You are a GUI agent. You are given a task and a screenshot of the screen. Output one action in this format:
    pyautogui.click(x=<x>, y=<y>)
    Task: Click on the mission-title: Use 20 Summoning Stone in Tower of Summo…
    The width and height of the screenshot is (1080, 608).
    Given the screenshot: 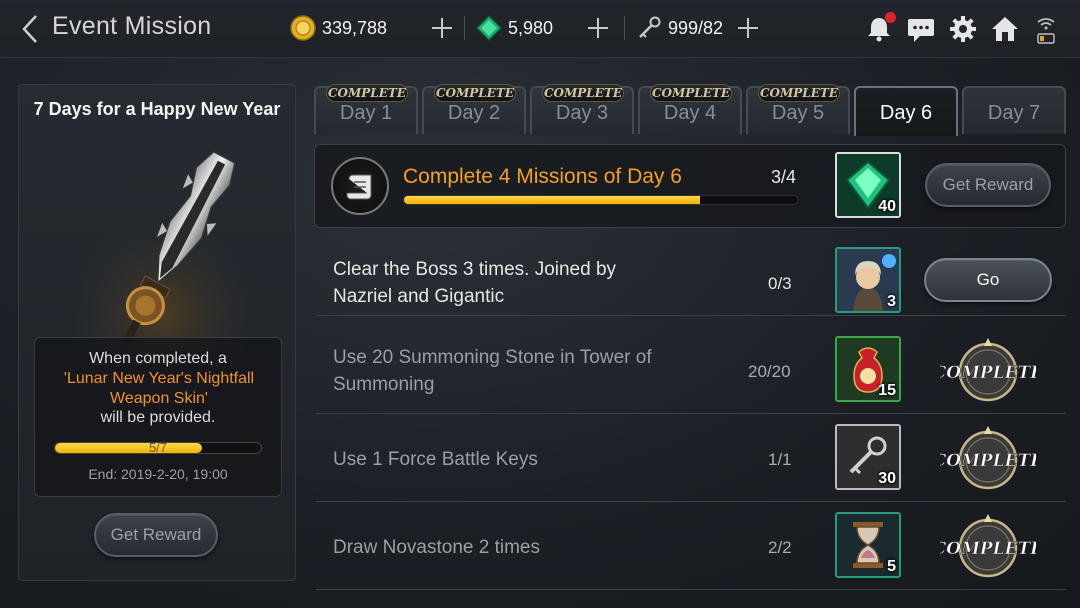 What is the action you would take?
    pyautogui.click(x=492, y=371)
    